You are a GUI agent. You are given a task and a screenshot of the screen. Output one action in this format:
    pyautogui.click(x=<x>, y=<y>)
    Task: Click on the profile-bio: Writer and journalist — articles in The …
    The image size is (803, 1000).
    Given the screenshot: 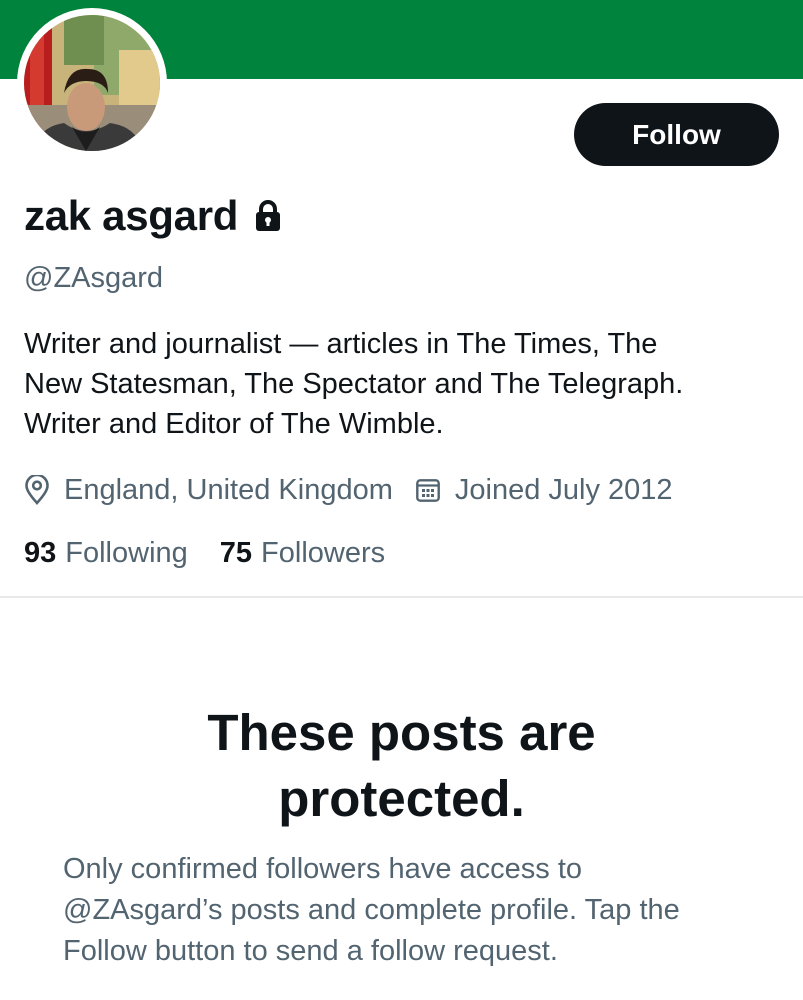 What is the action you would take?
    pyautogui.click(x=404, y=384)
    